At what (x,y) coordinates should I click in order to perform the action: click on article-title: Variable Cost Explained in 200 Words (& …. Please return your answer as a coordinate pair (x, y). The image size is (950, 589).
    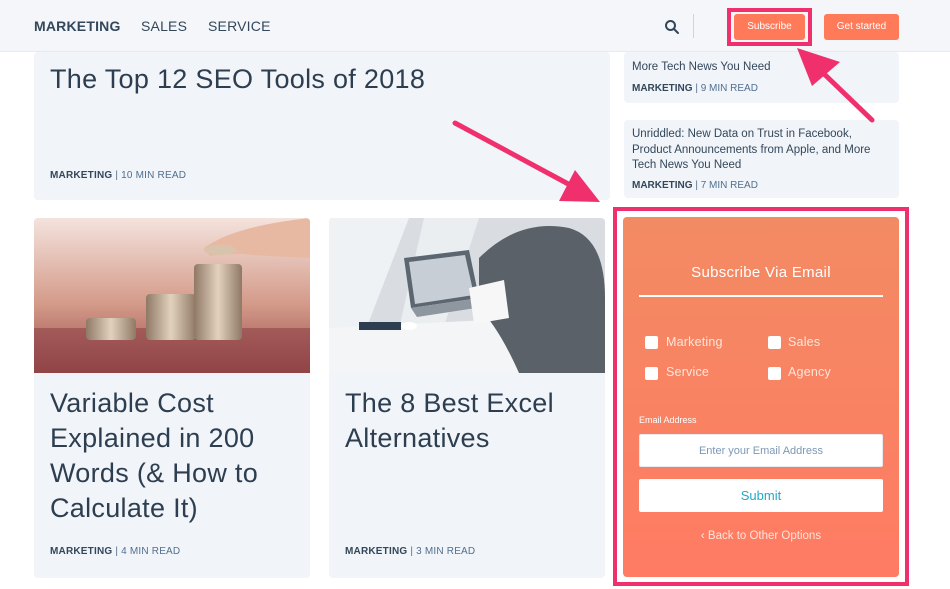
    Looking at the image, I should click on (175, 456).